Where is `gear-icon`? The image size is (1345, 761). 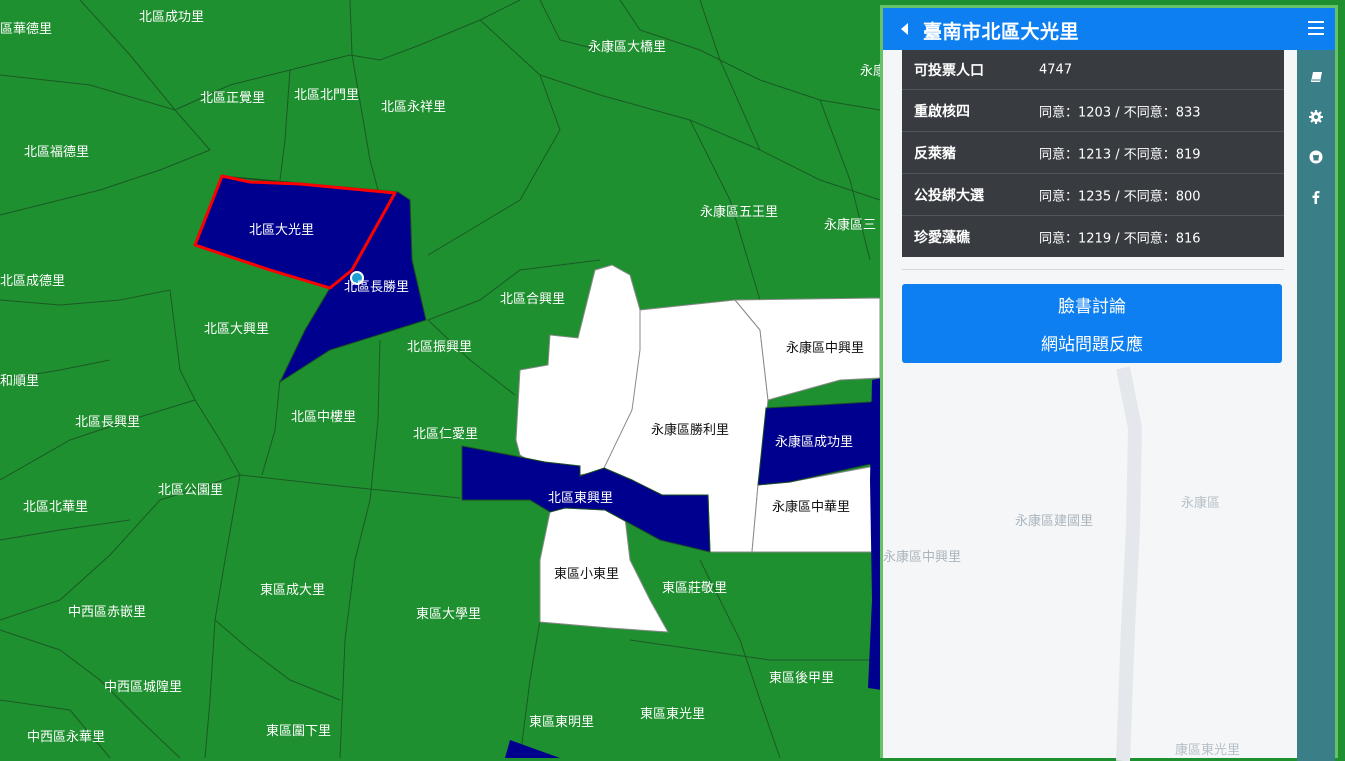
gear-icon is located at coordinates (1316, 117).